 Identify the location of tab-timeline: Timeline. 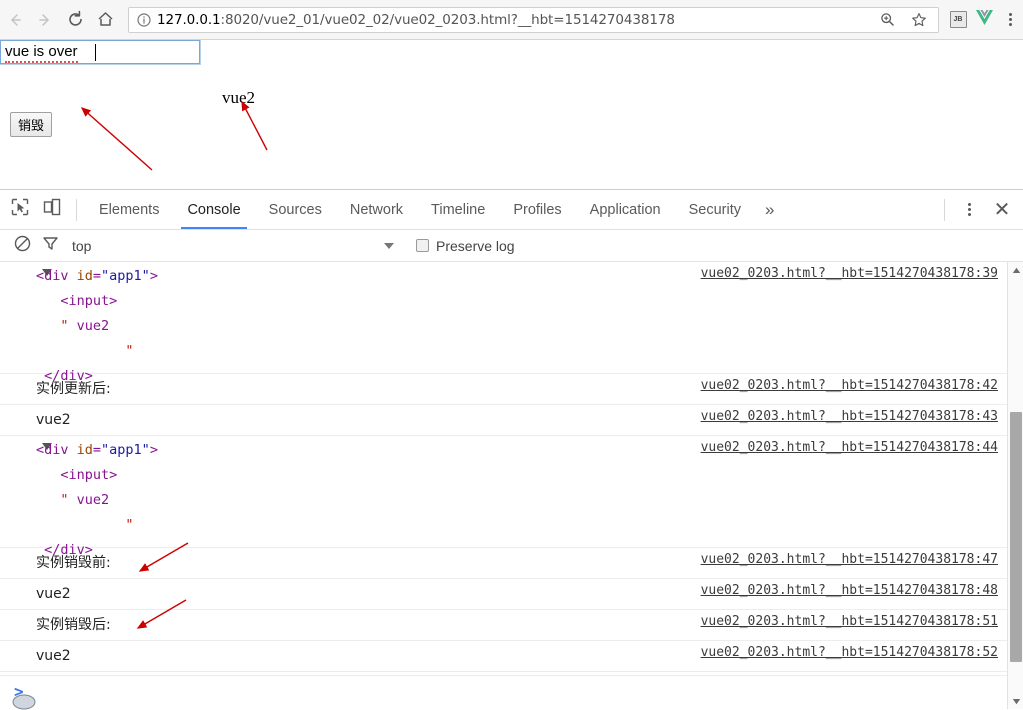
(458, 209).